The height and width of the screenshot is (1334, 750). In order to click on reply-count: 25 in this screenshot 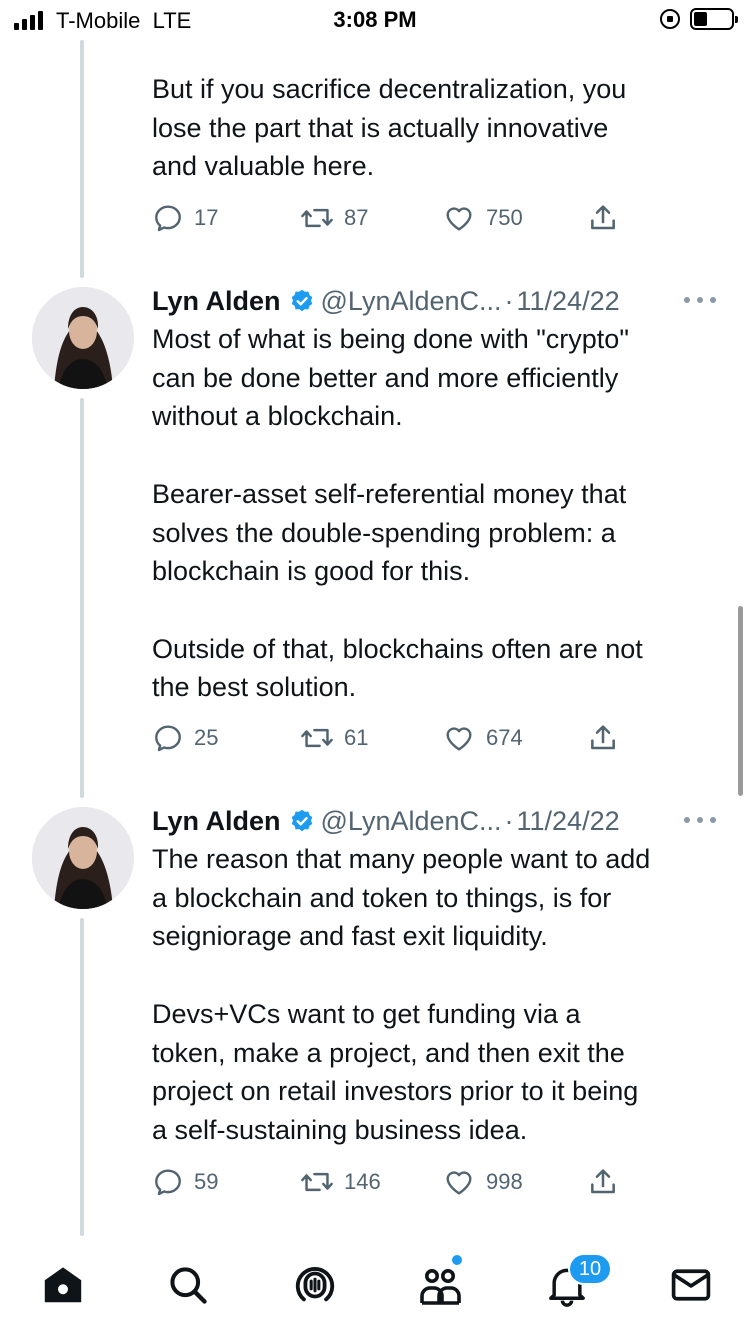, I will do `click(206, 737)`.